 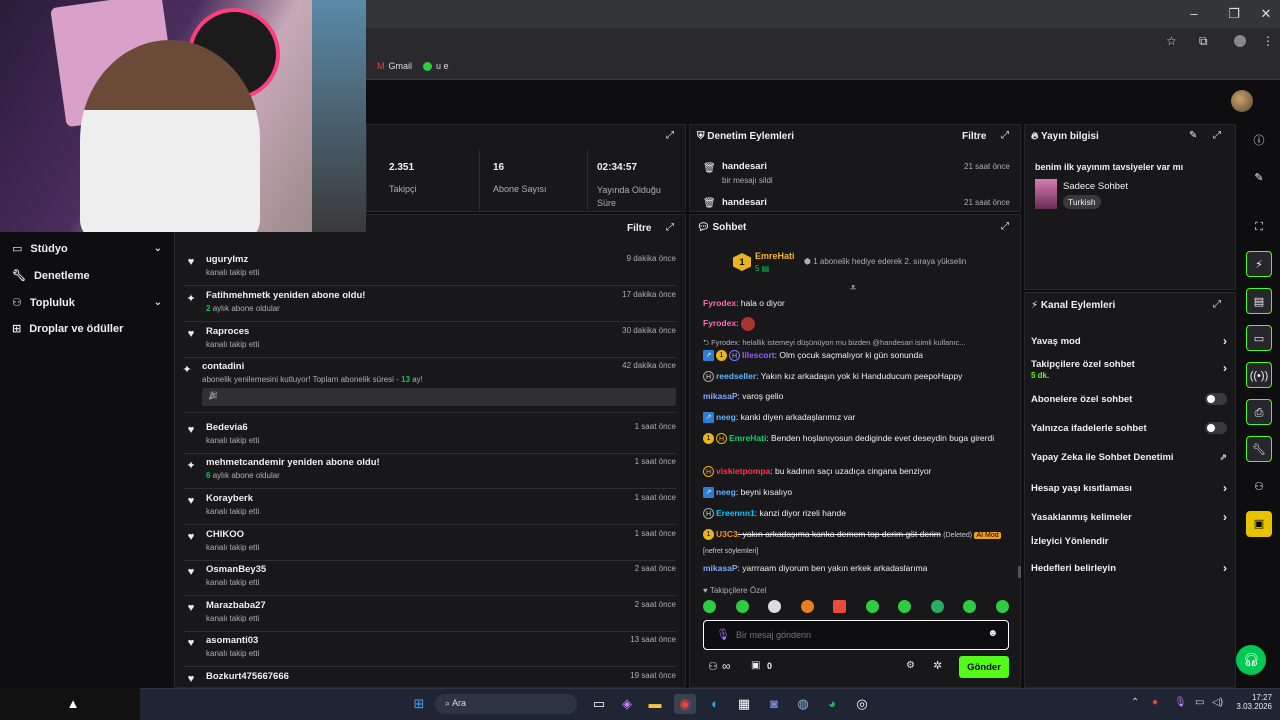 I want to click on bookmark-ue: u e, so click(x=436, y=66).